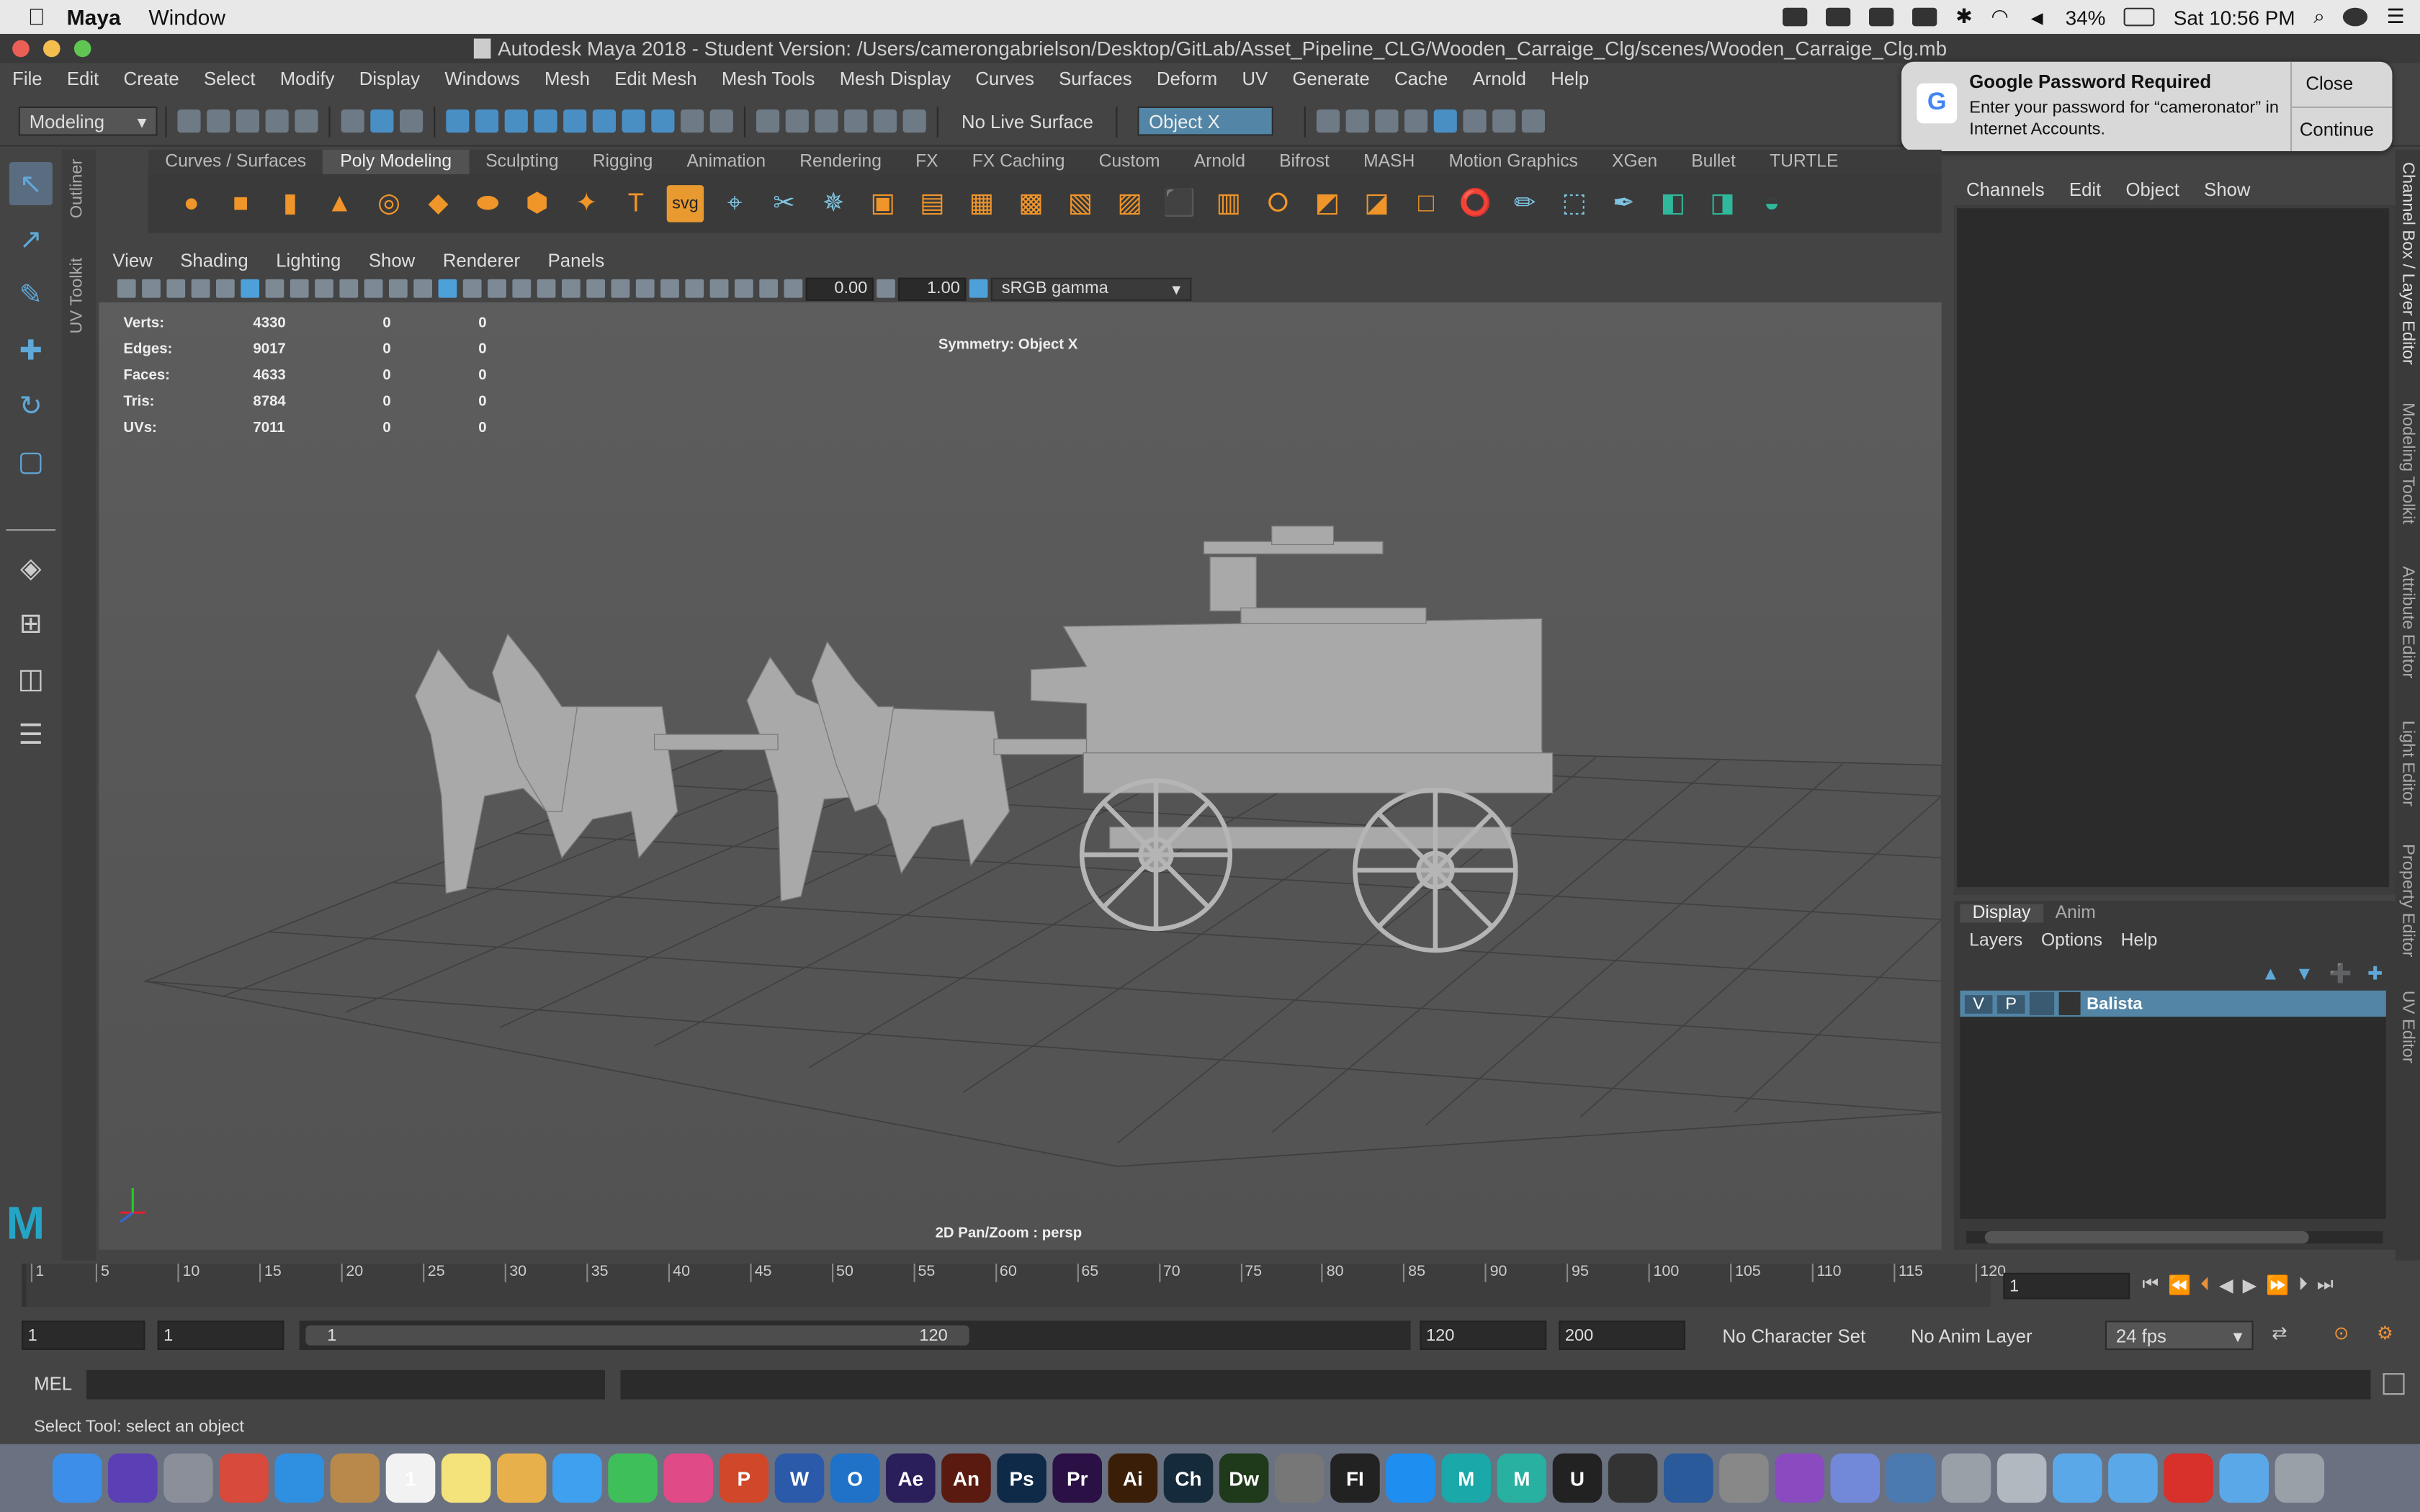 The height and width of the screenshot is (1512, 2420). Describe the element at coordinates (188, 1478) in the screenshot. I see `launchpad-icon` at that location.